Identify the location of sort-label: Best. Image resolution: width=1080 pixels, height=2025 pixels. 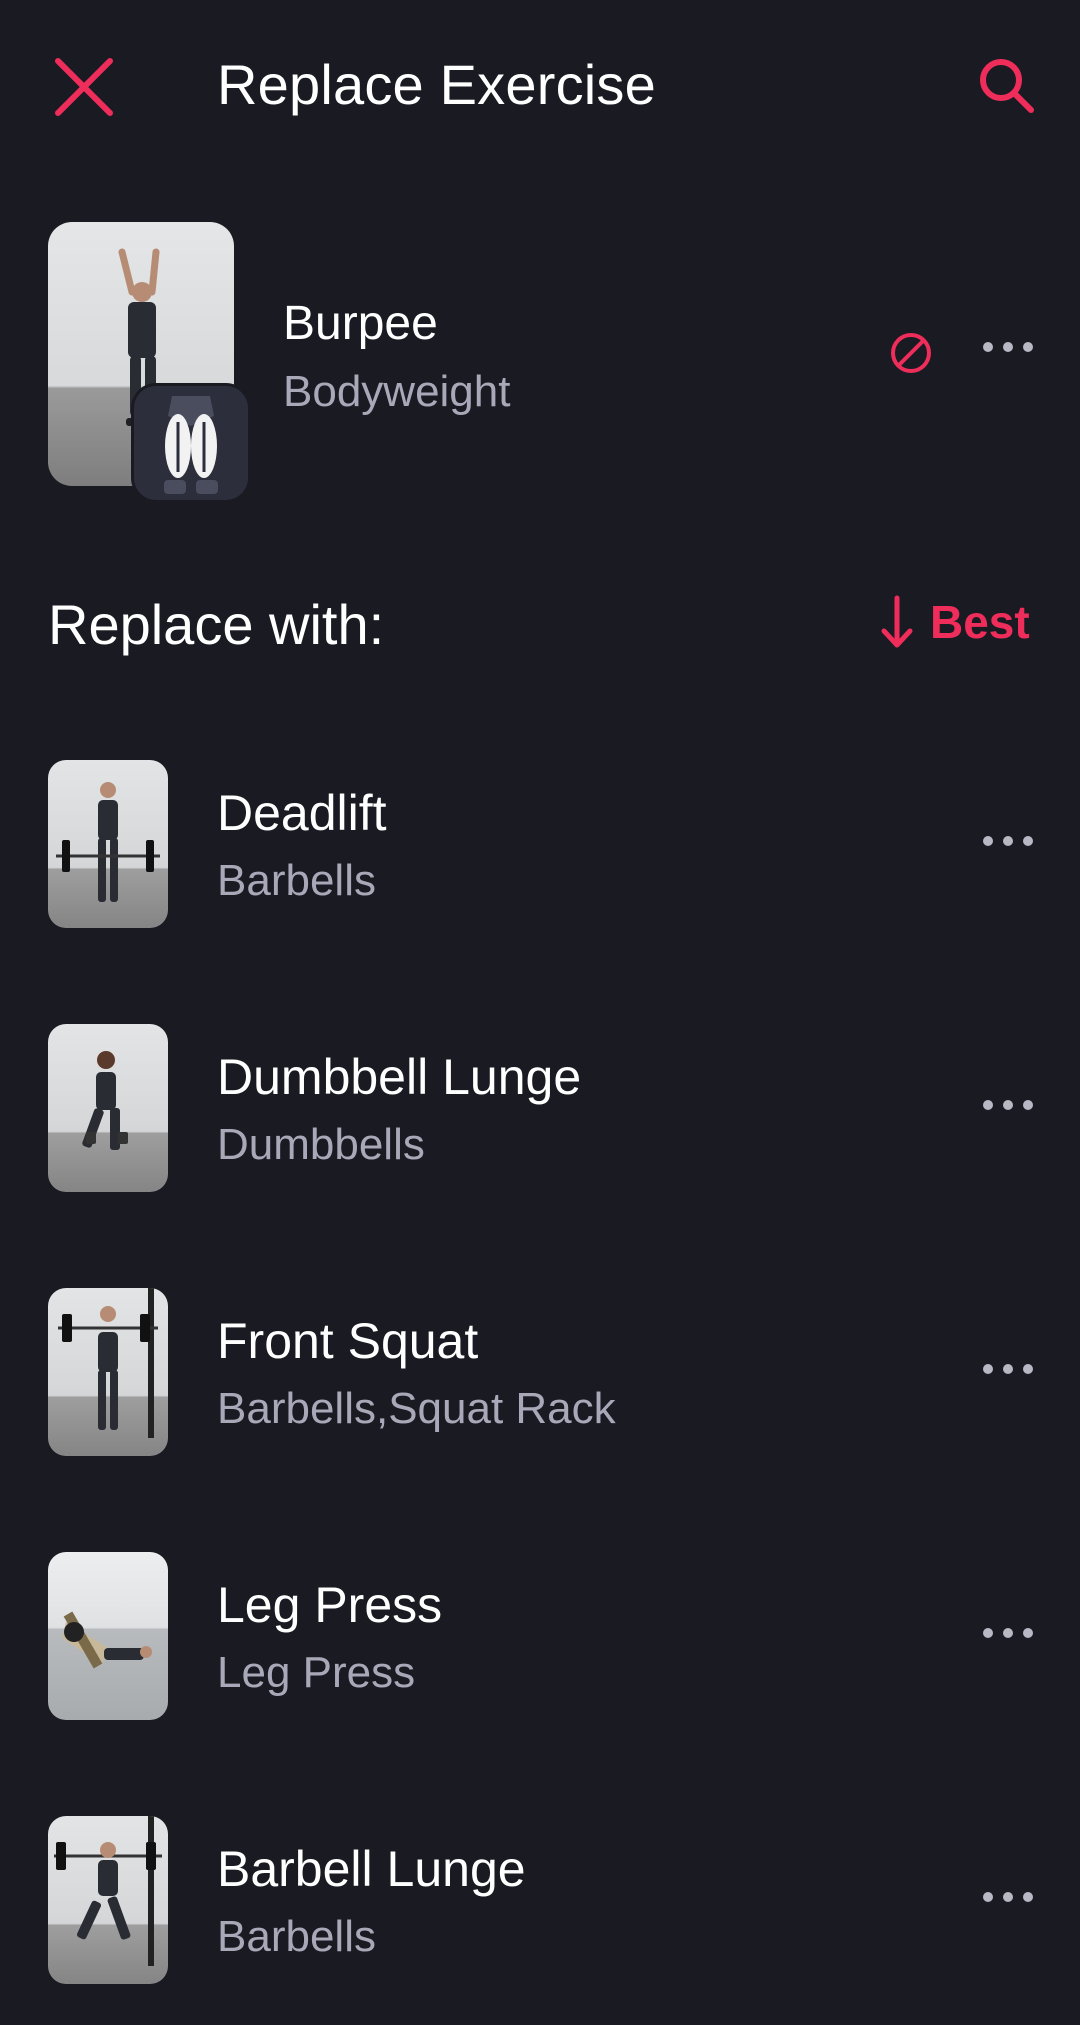
(980, 622).